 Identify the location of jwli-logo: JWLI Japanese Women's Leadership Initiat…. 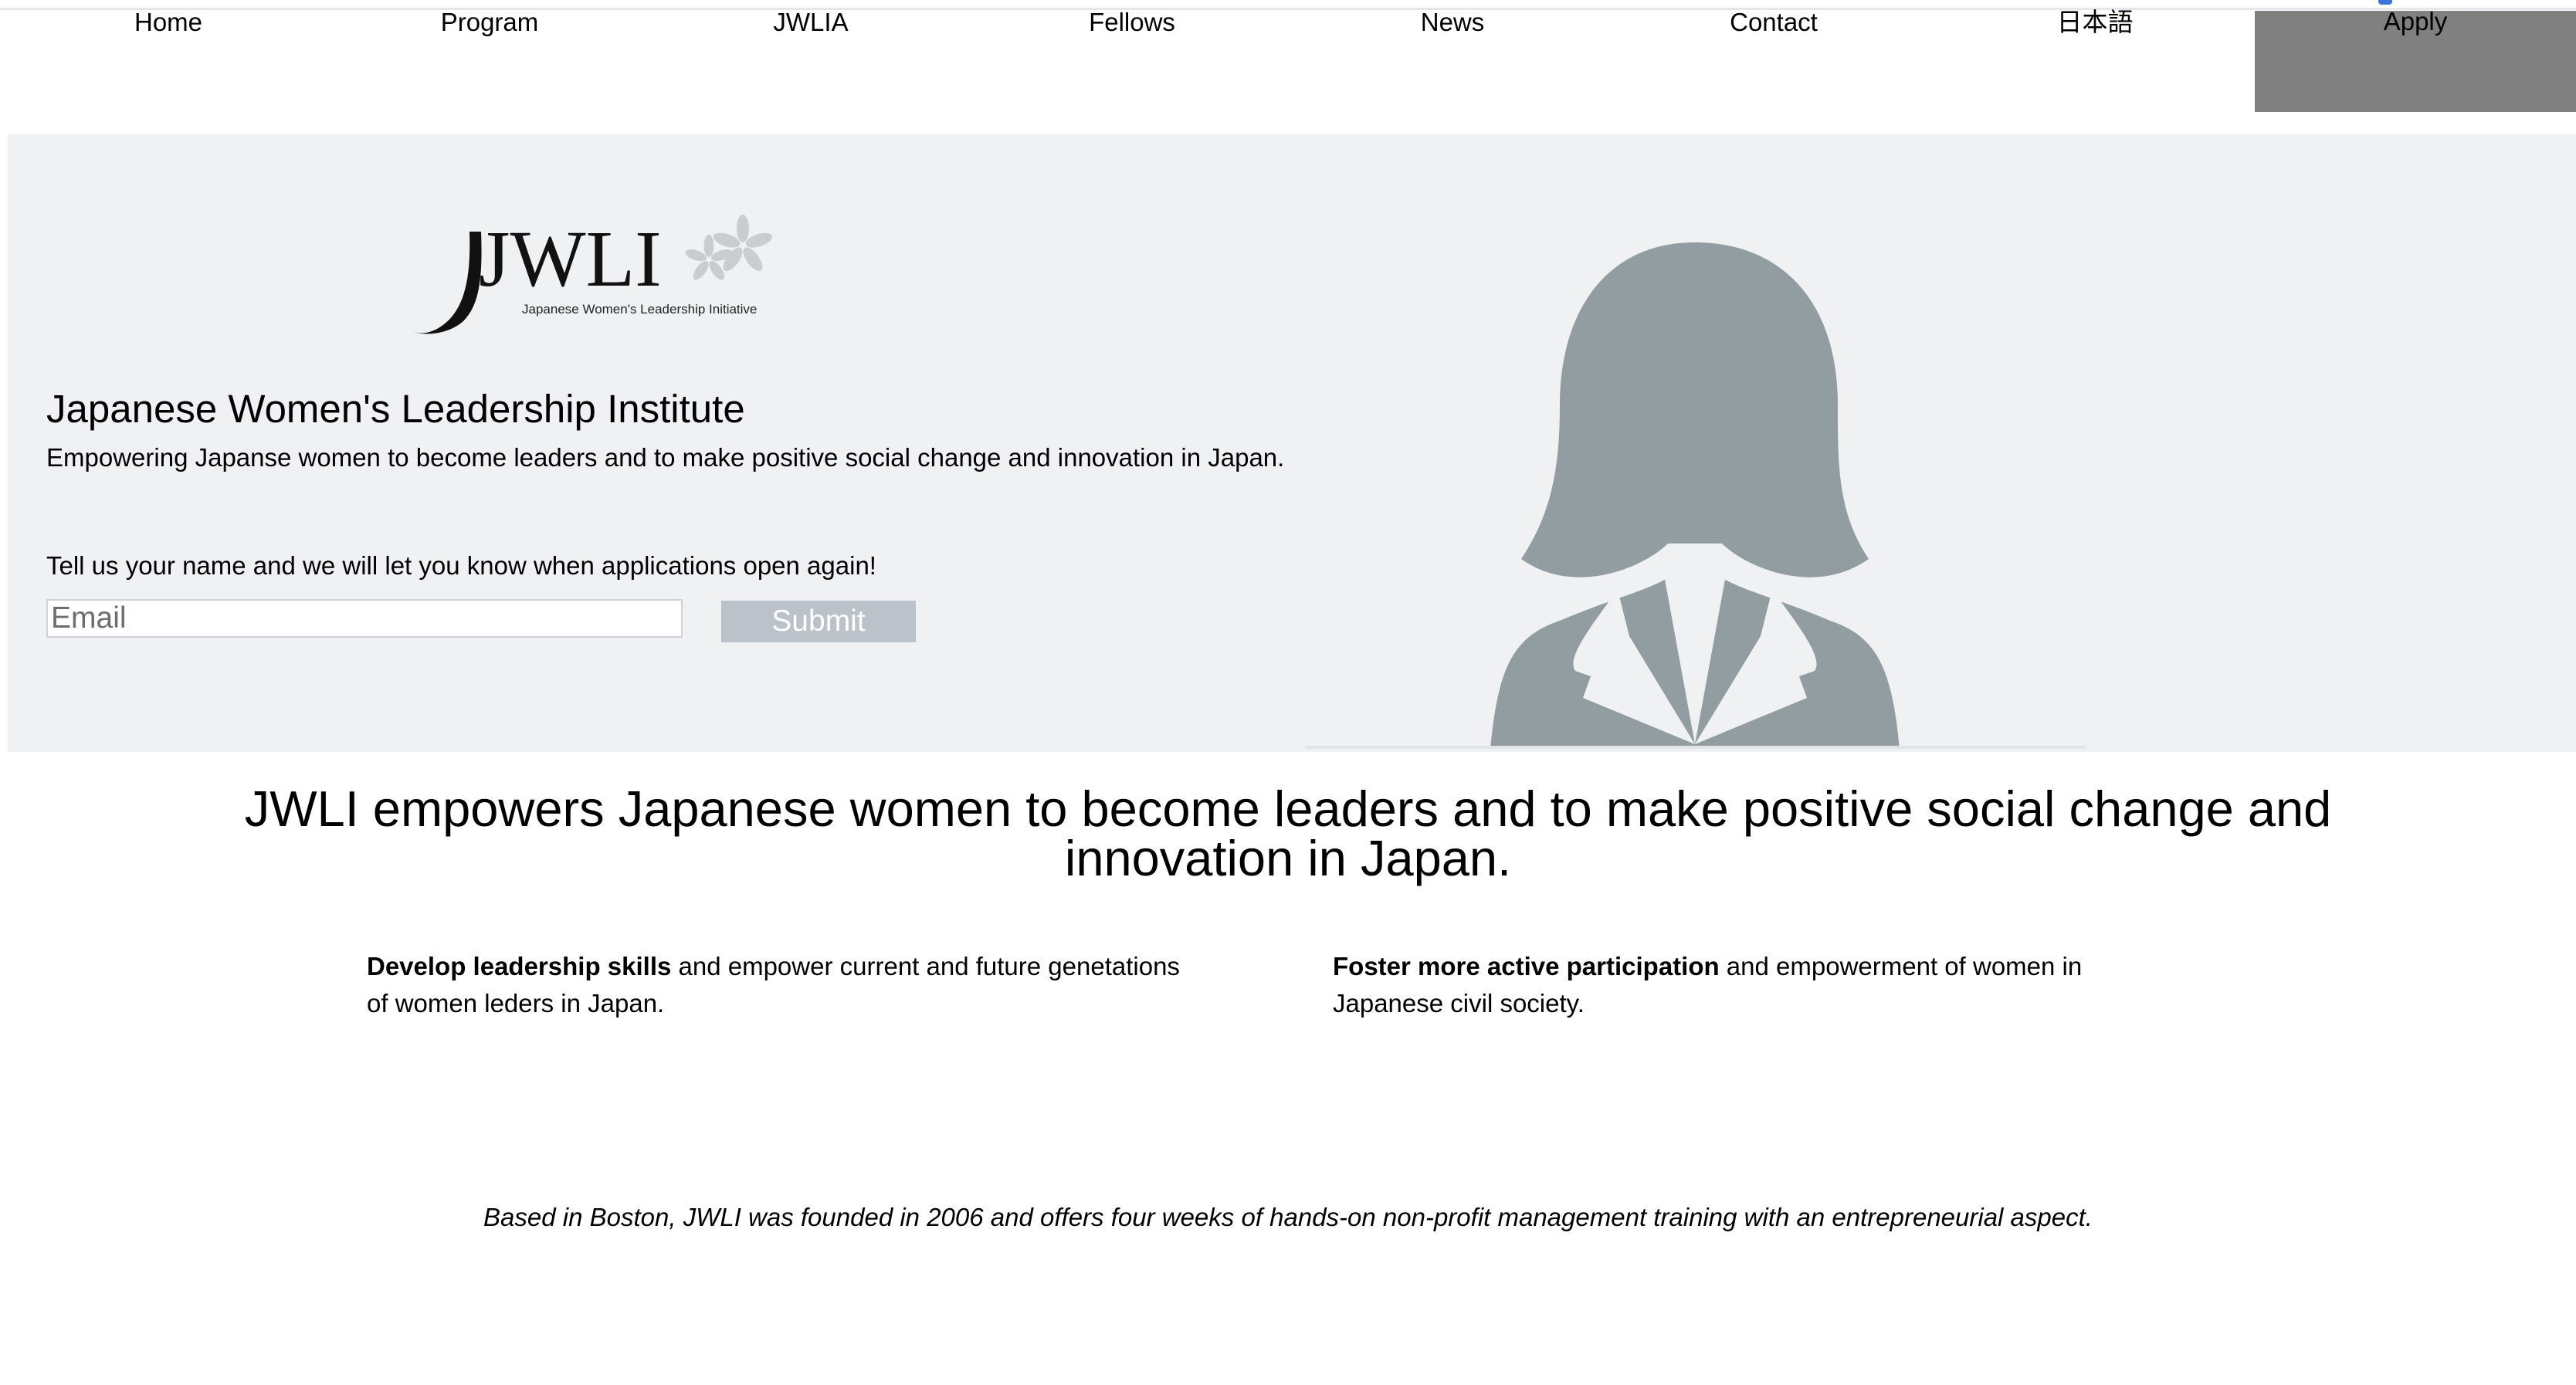
(592, 274).